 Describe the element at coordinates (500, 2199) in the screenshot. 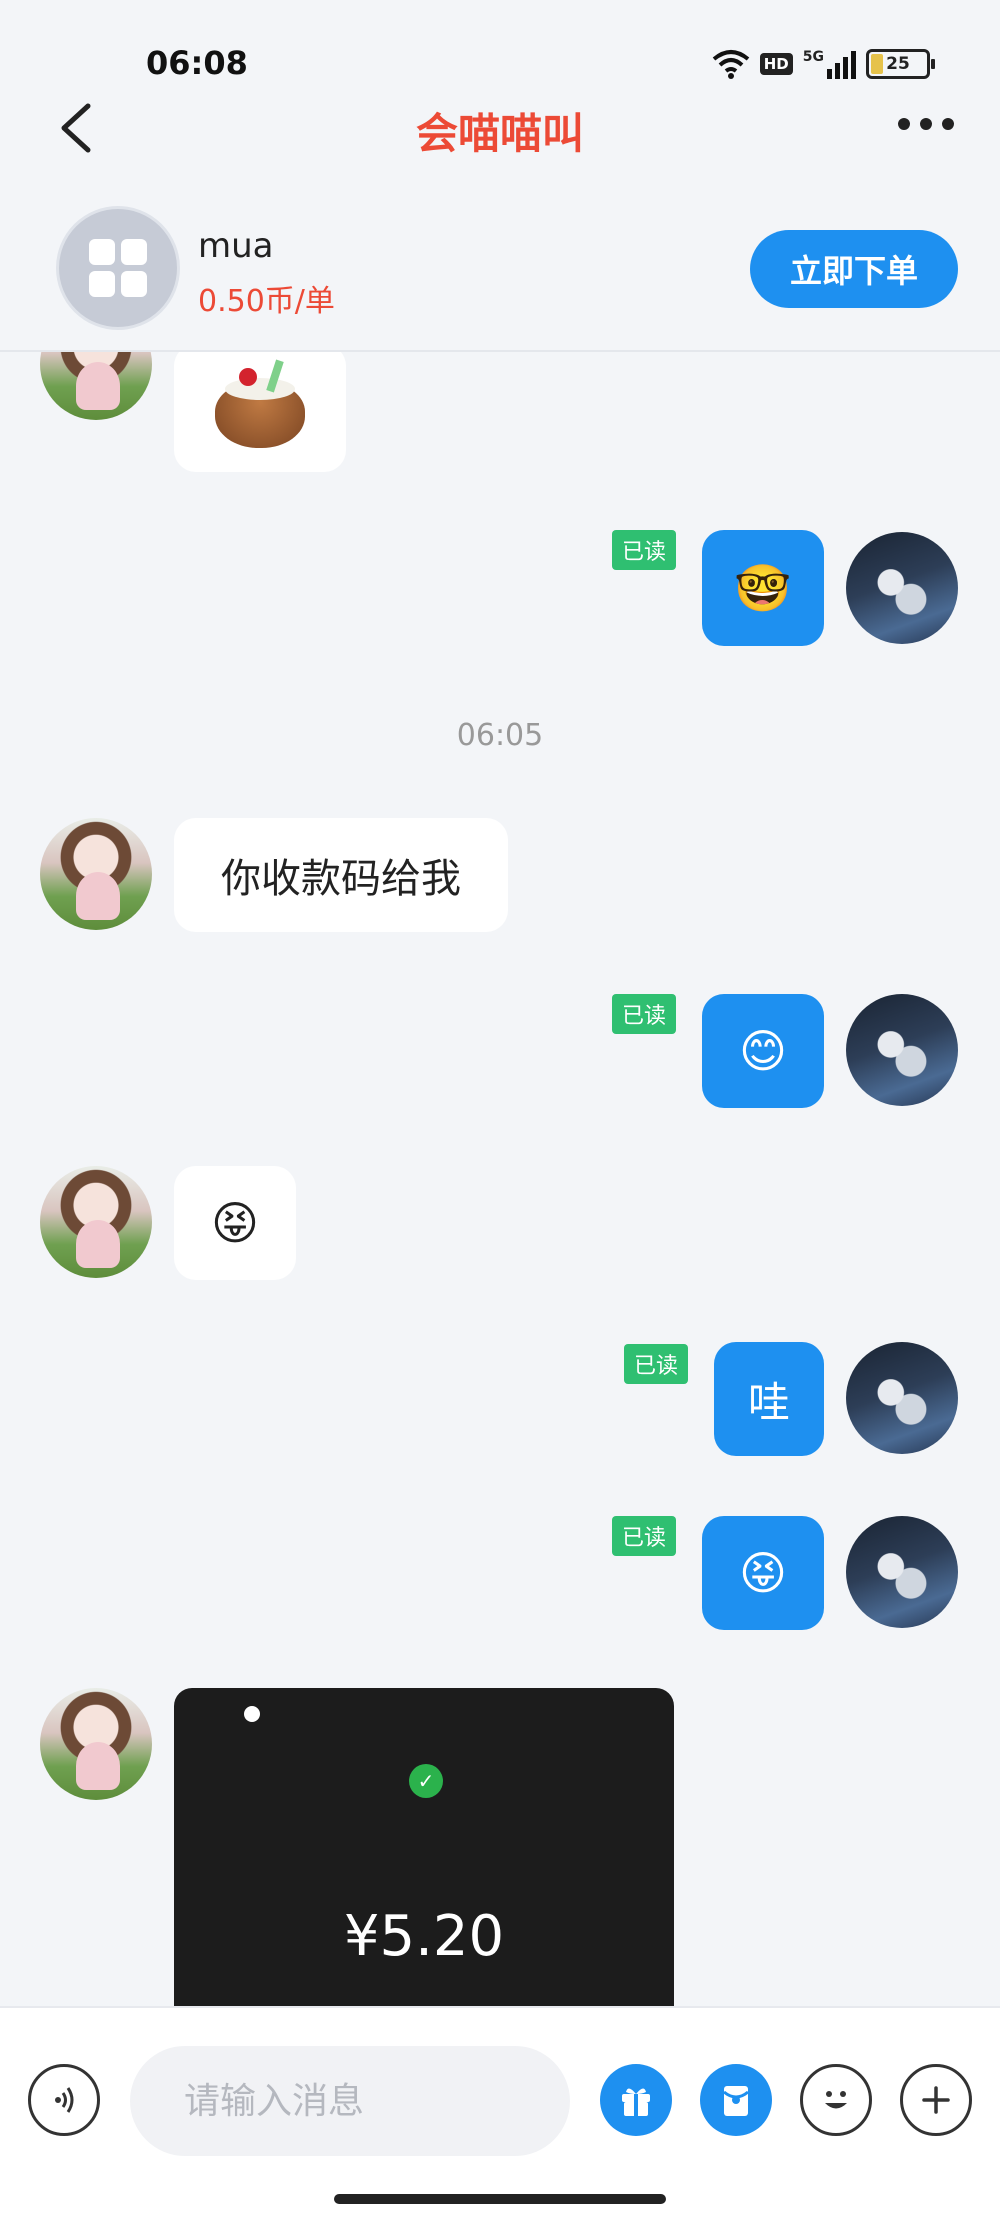

I see `home-indicator` at that location.